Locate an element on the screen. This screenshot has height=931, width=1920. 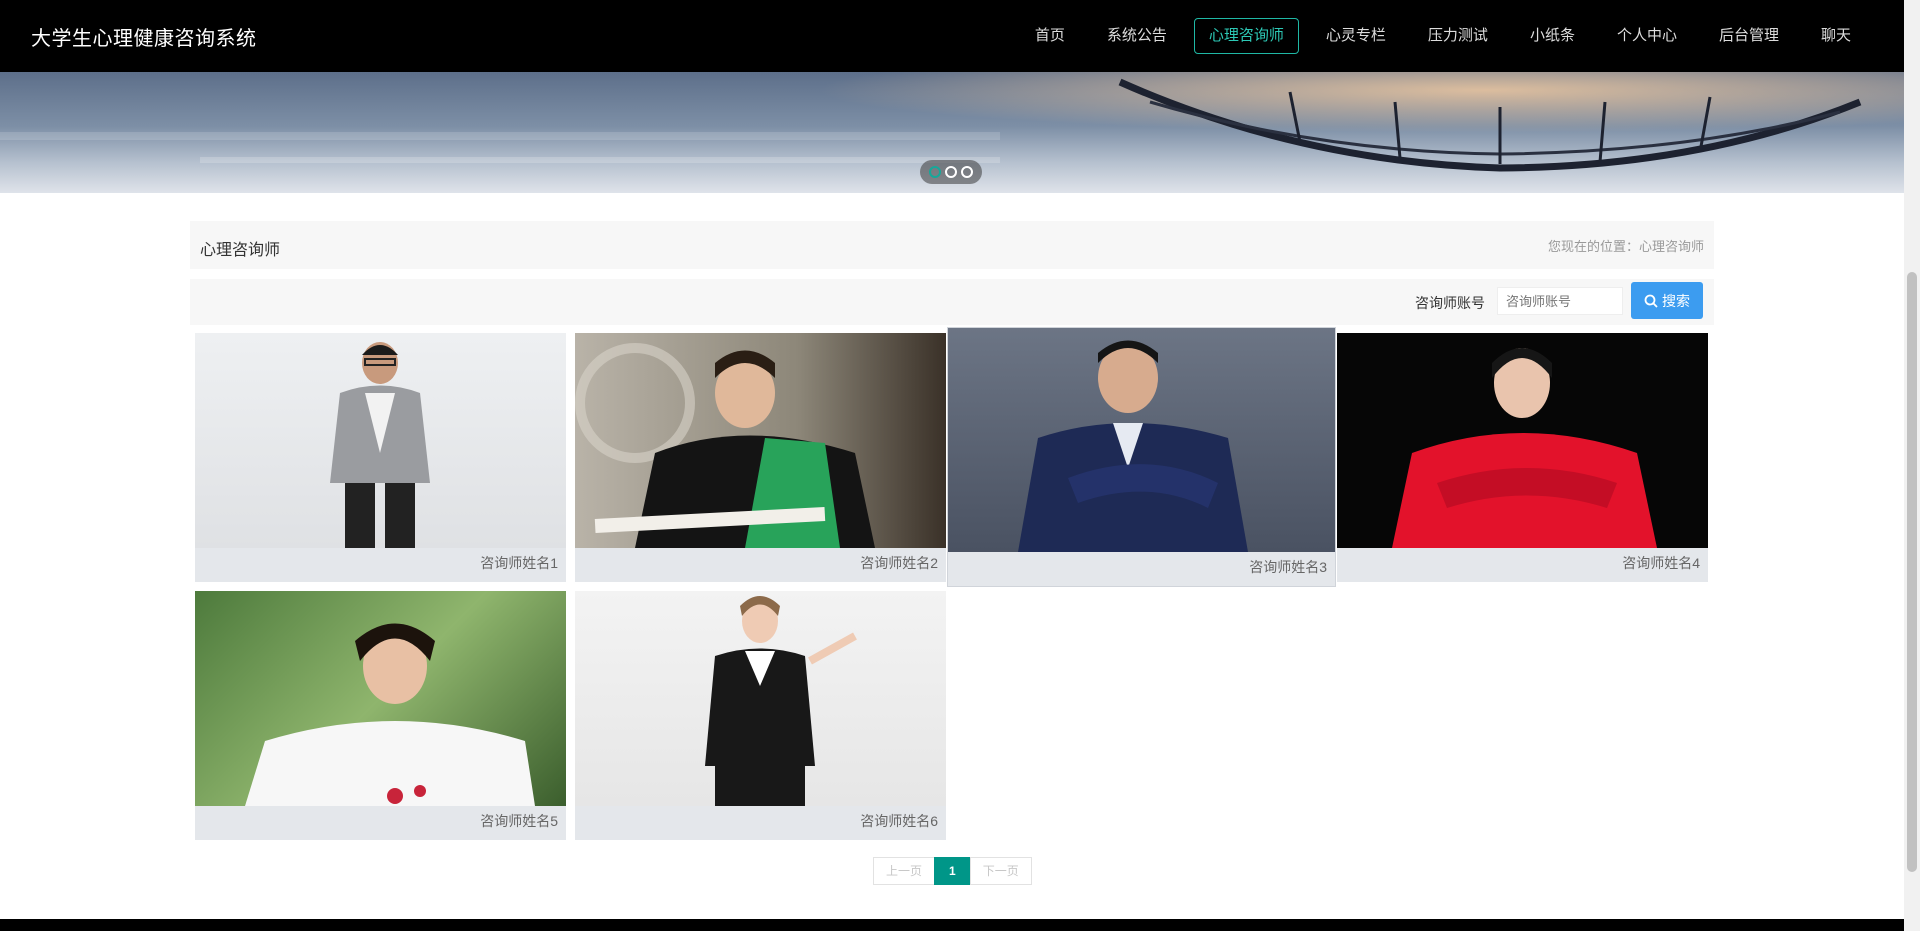
counselor-card-6: 咨询师姓名6 is located at coordinates (760, 715).